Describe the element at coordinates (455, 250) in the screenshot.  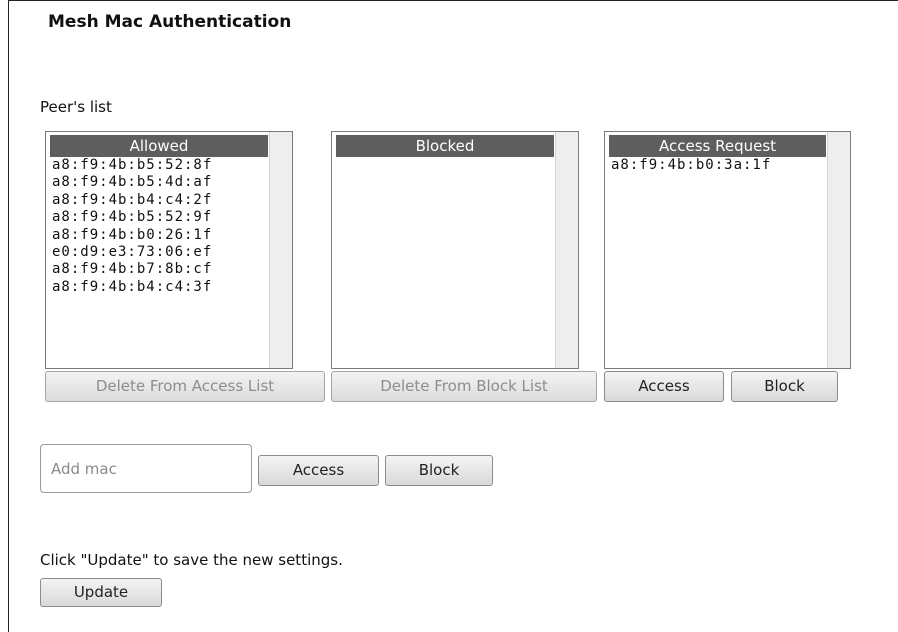
I see `blocked-list: Blocked` at that location.